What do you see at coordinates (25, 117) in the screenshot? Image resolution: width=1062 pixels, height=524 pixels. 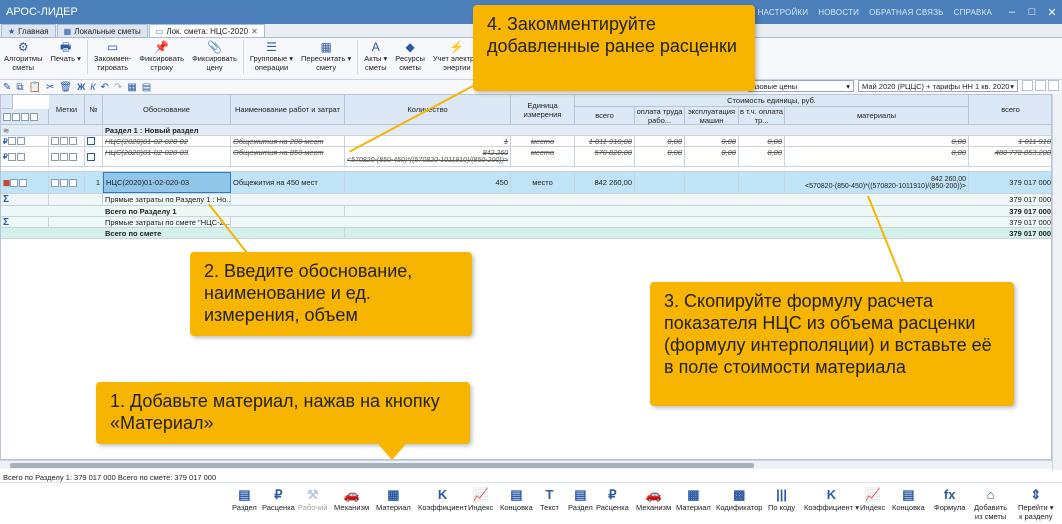 I see `expand-controls` at bounding box center [25, 117].